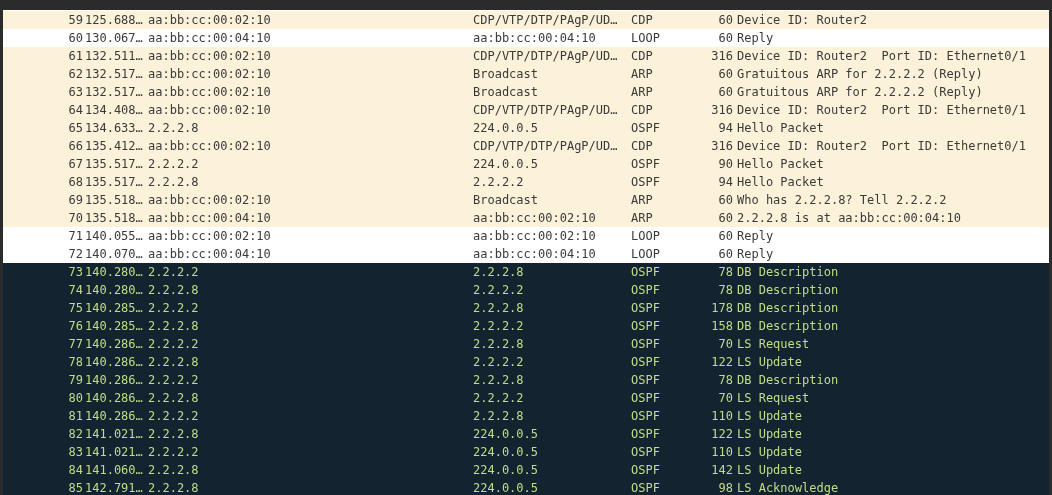  I want to click on number-cell-text: 59, so click(75, 20).